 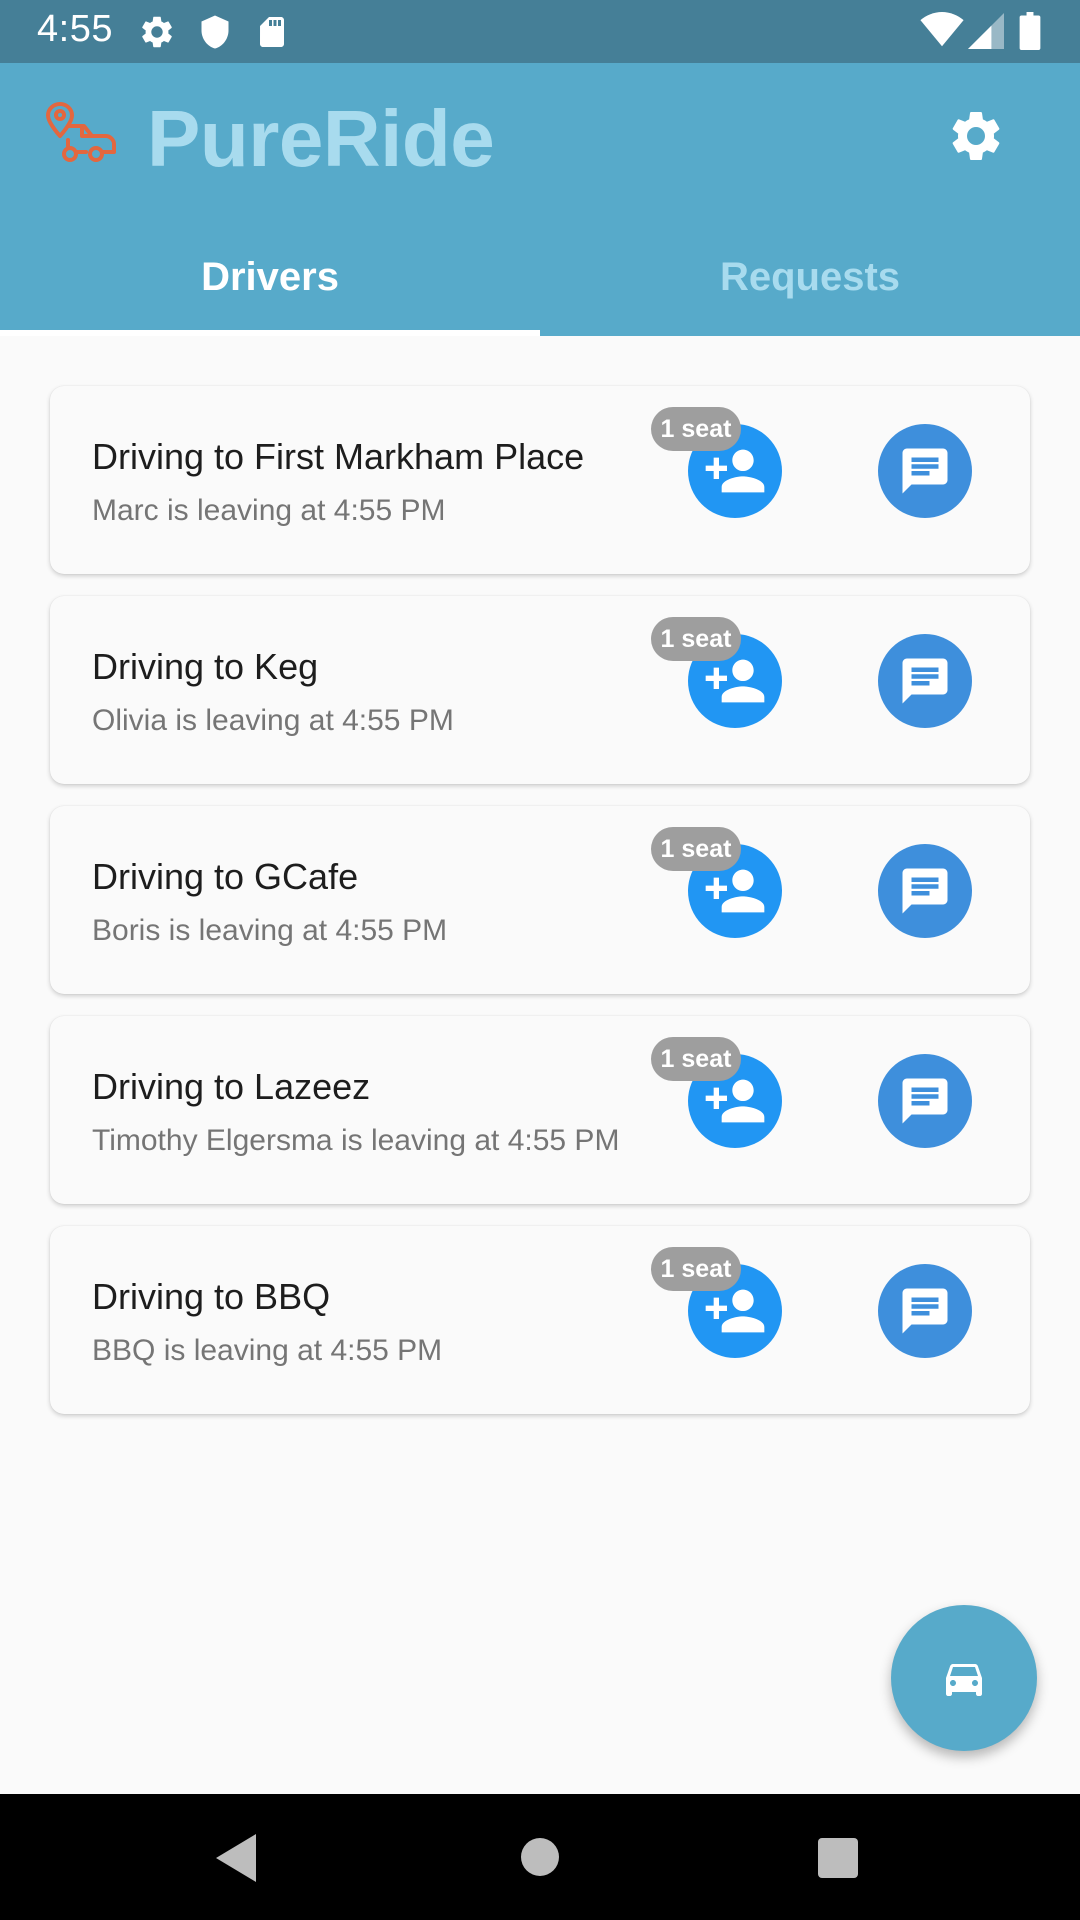 I want to click on cell-signal-icon, so click(x=986, y=31).